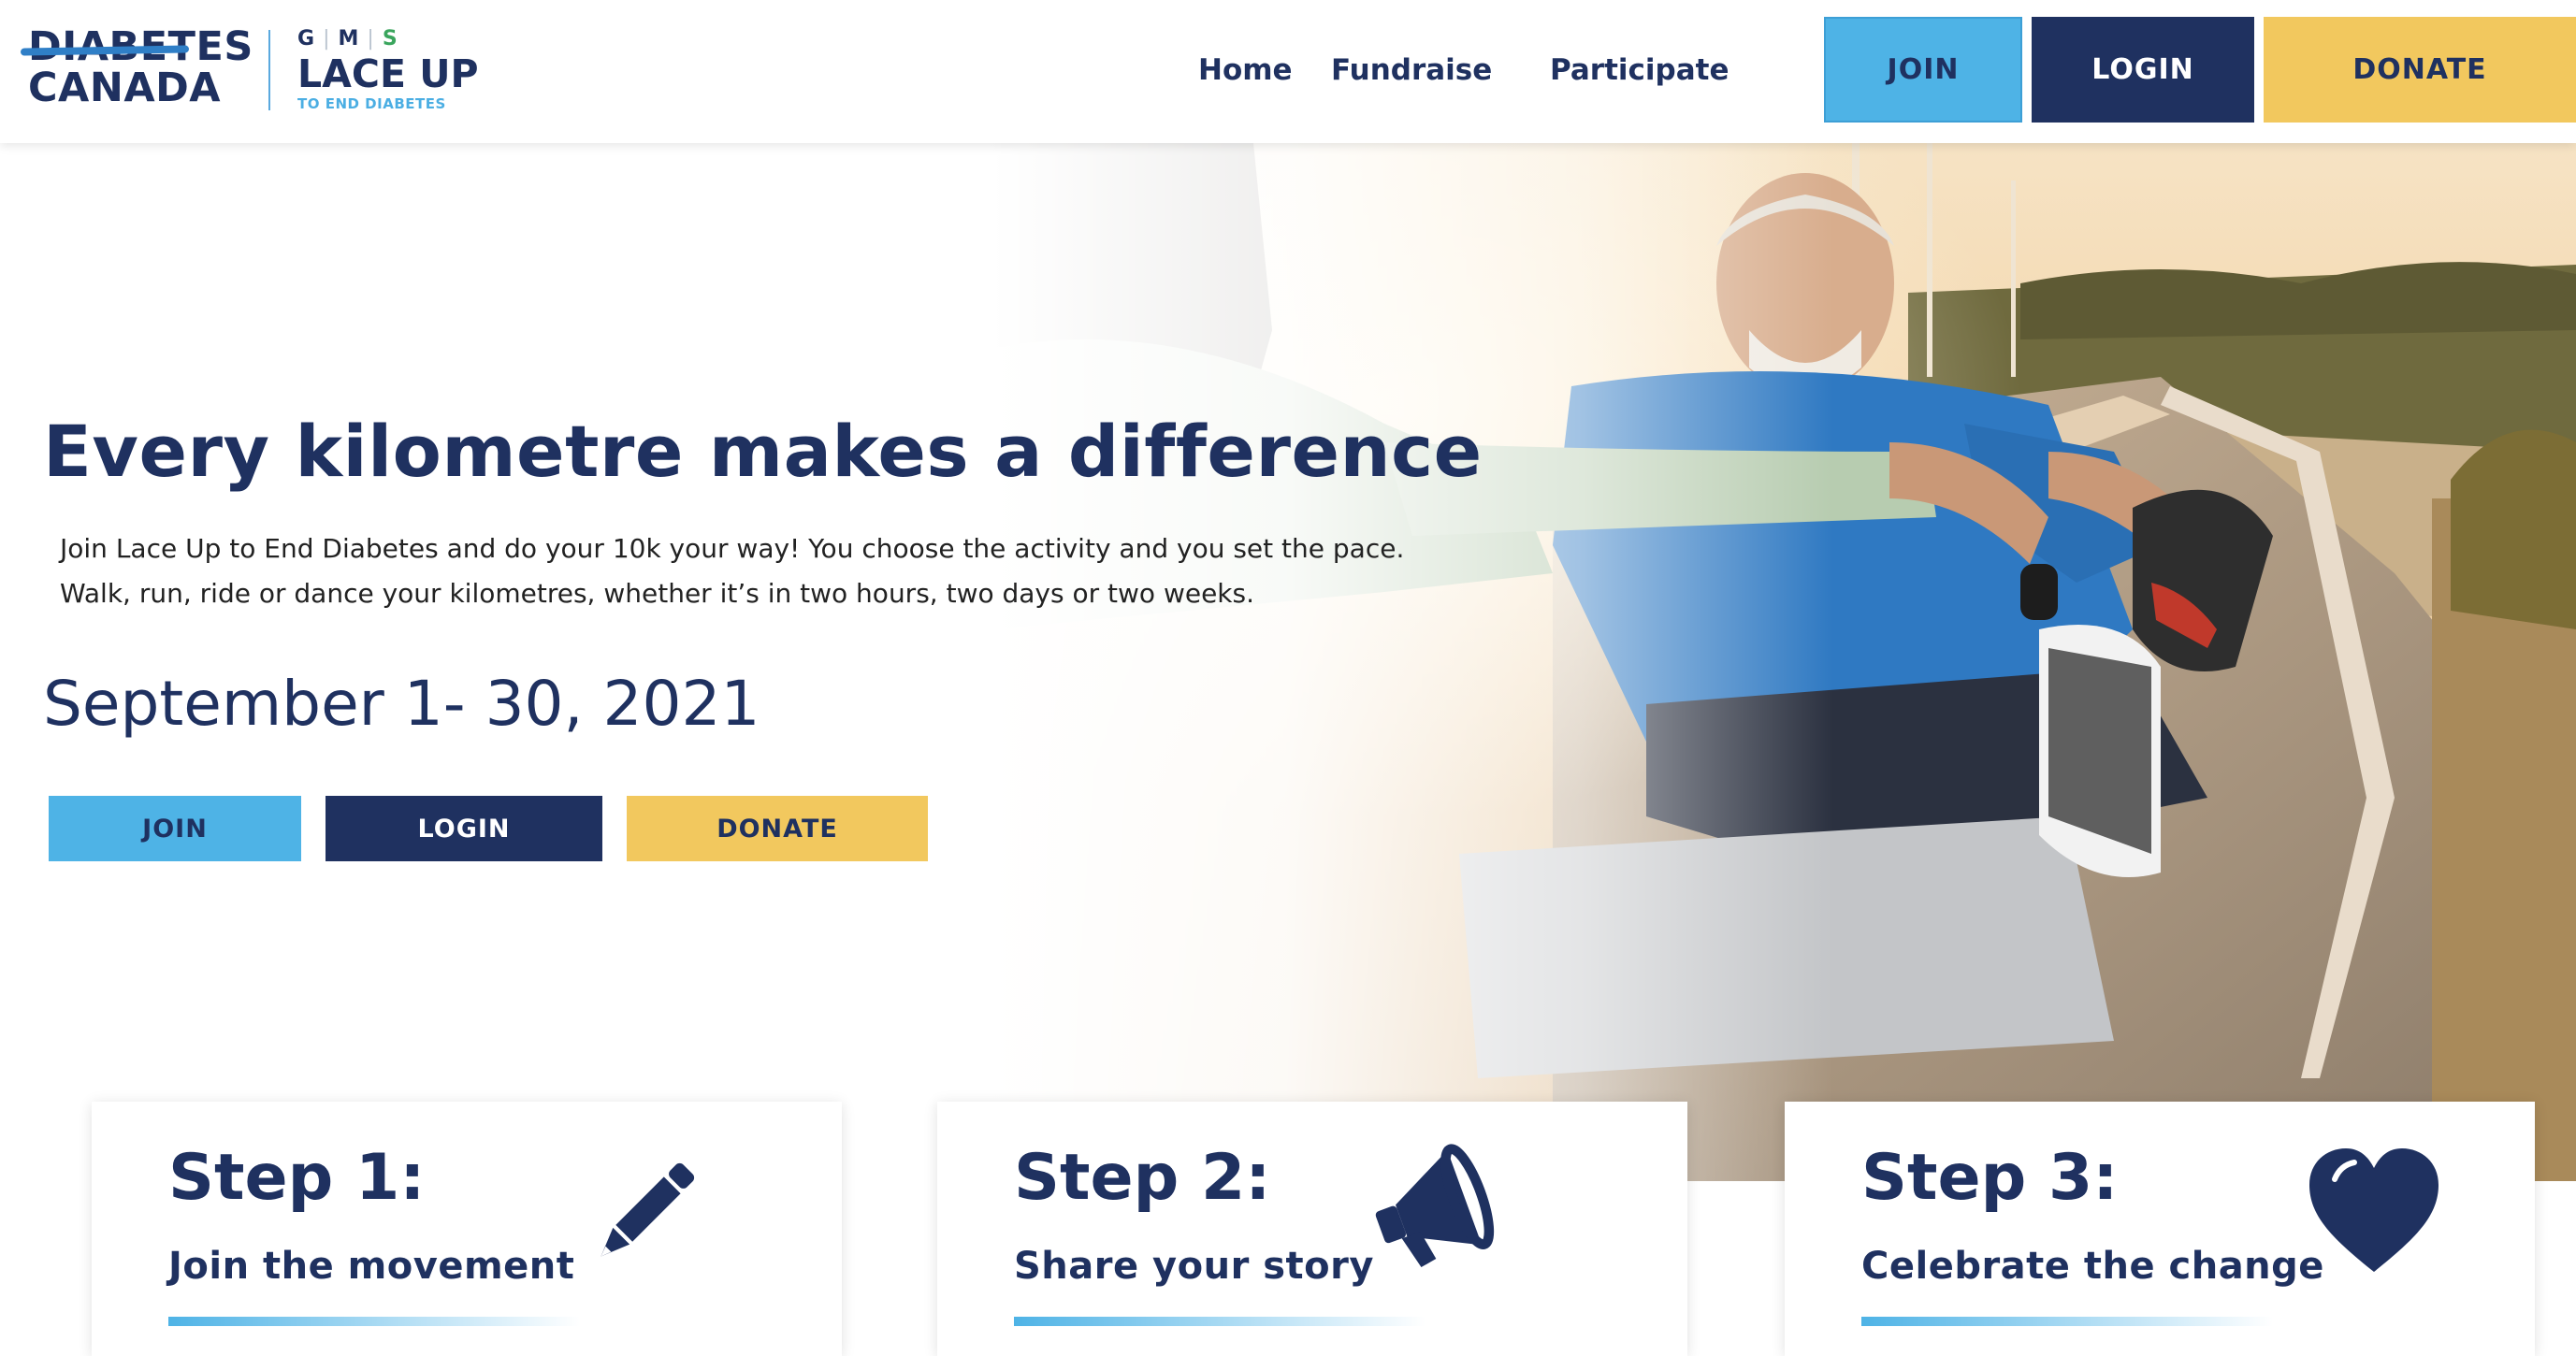 The image size is (2576, 1356). I want to click on gms-g-letter: G, so click(307, 38).